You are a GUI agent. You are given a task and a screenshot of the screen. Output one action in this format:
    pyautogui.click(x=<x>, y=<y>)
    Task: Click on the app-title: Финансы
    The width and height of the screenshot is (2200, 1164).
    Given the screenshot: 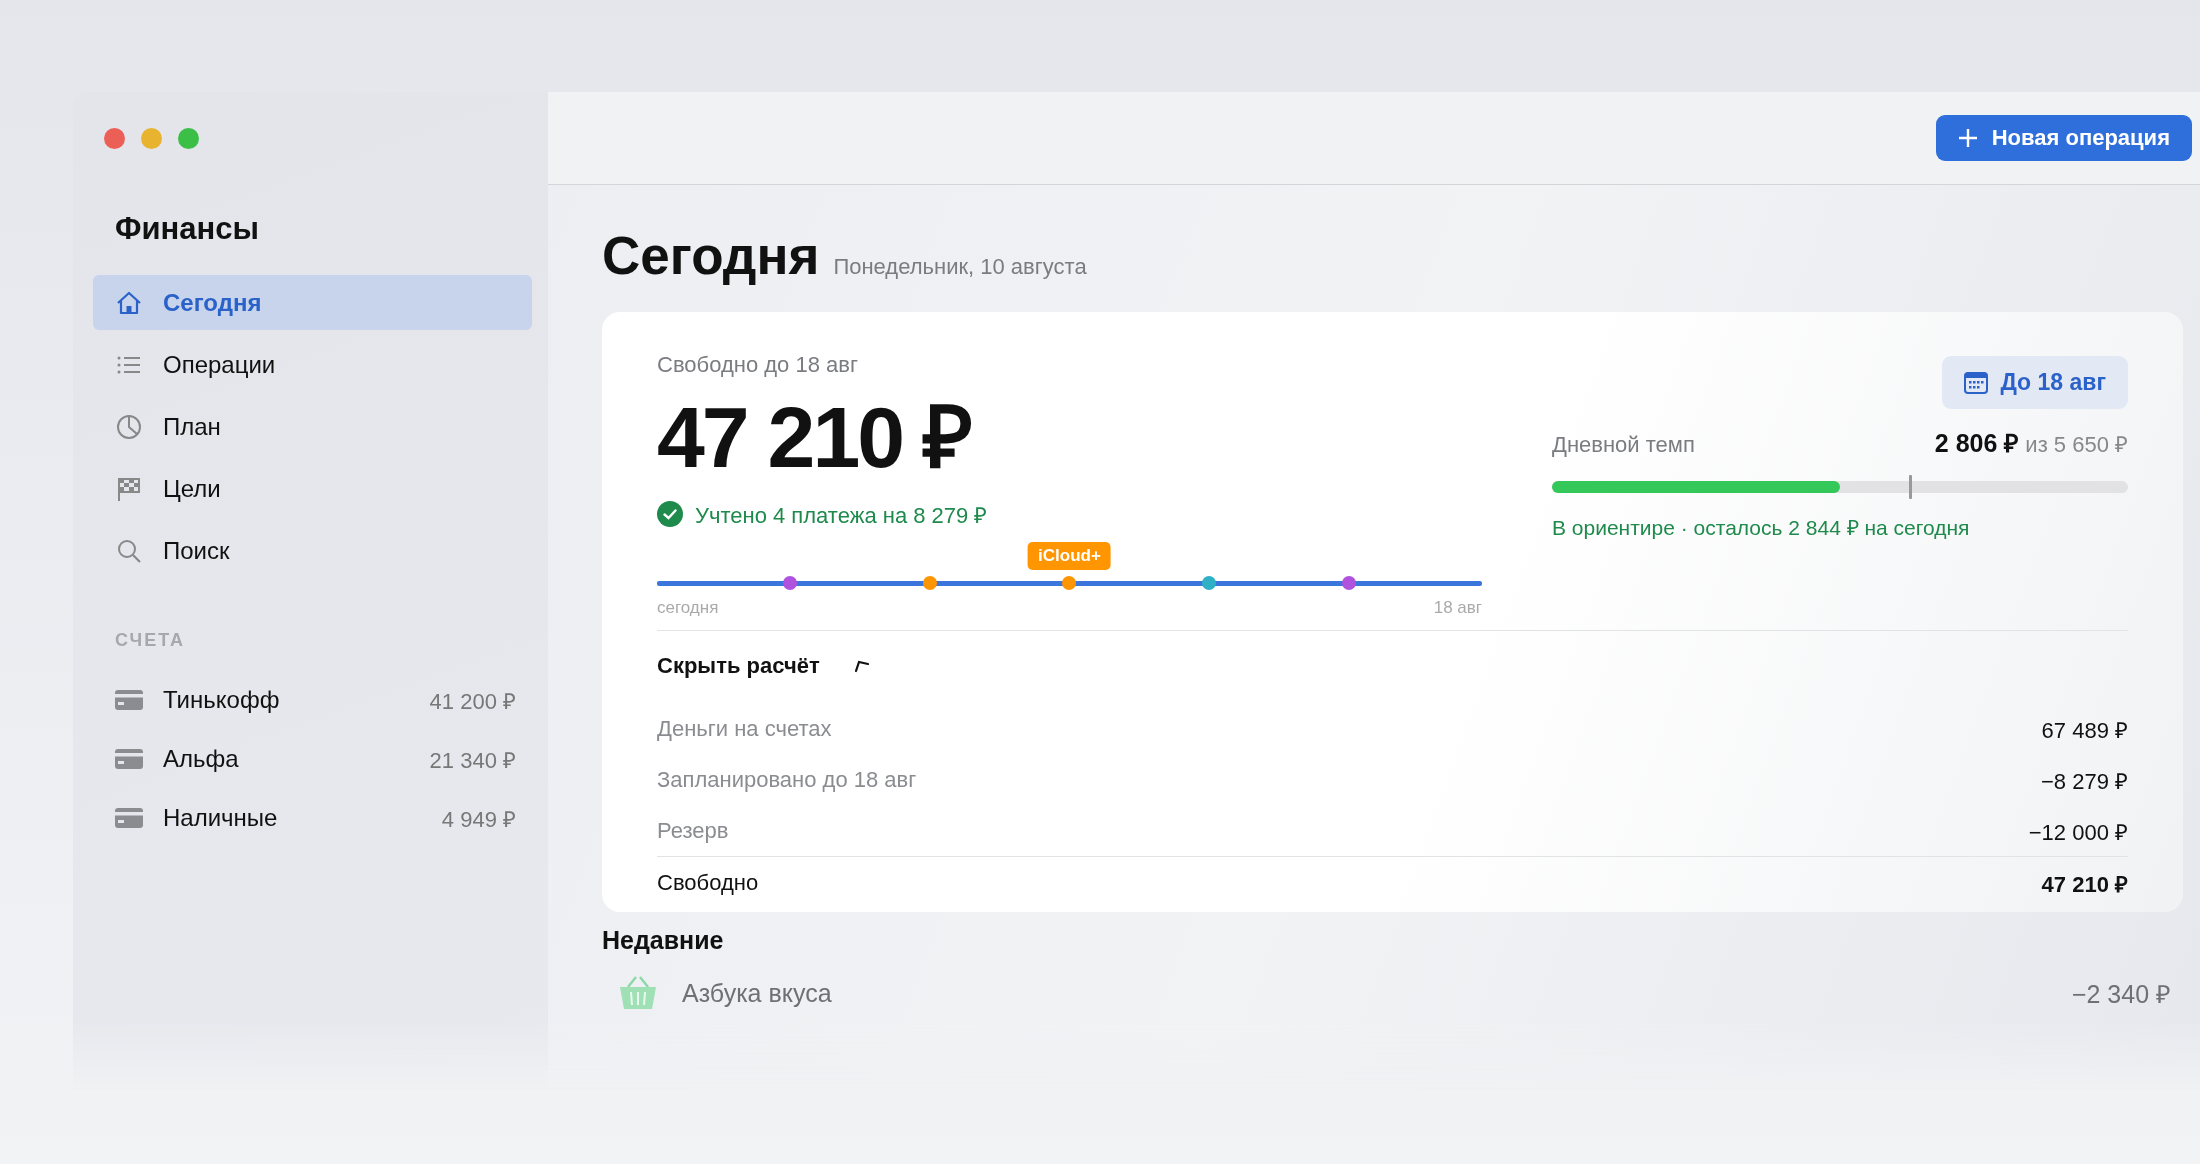 What is the action you would take?
    pyautogui.click(x=187, y=229)
    